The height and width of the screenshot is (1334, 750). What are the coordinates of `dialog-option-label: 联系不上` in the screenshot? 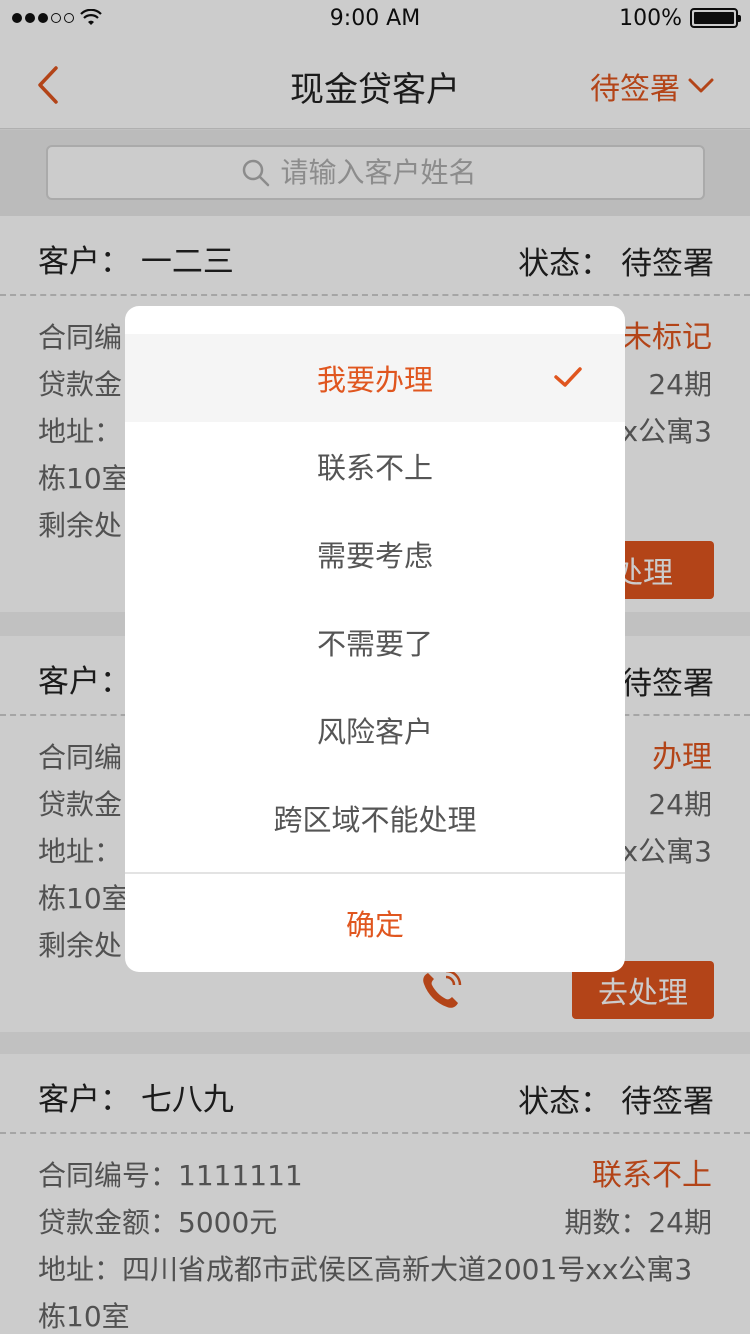 It's located at (374, 468).